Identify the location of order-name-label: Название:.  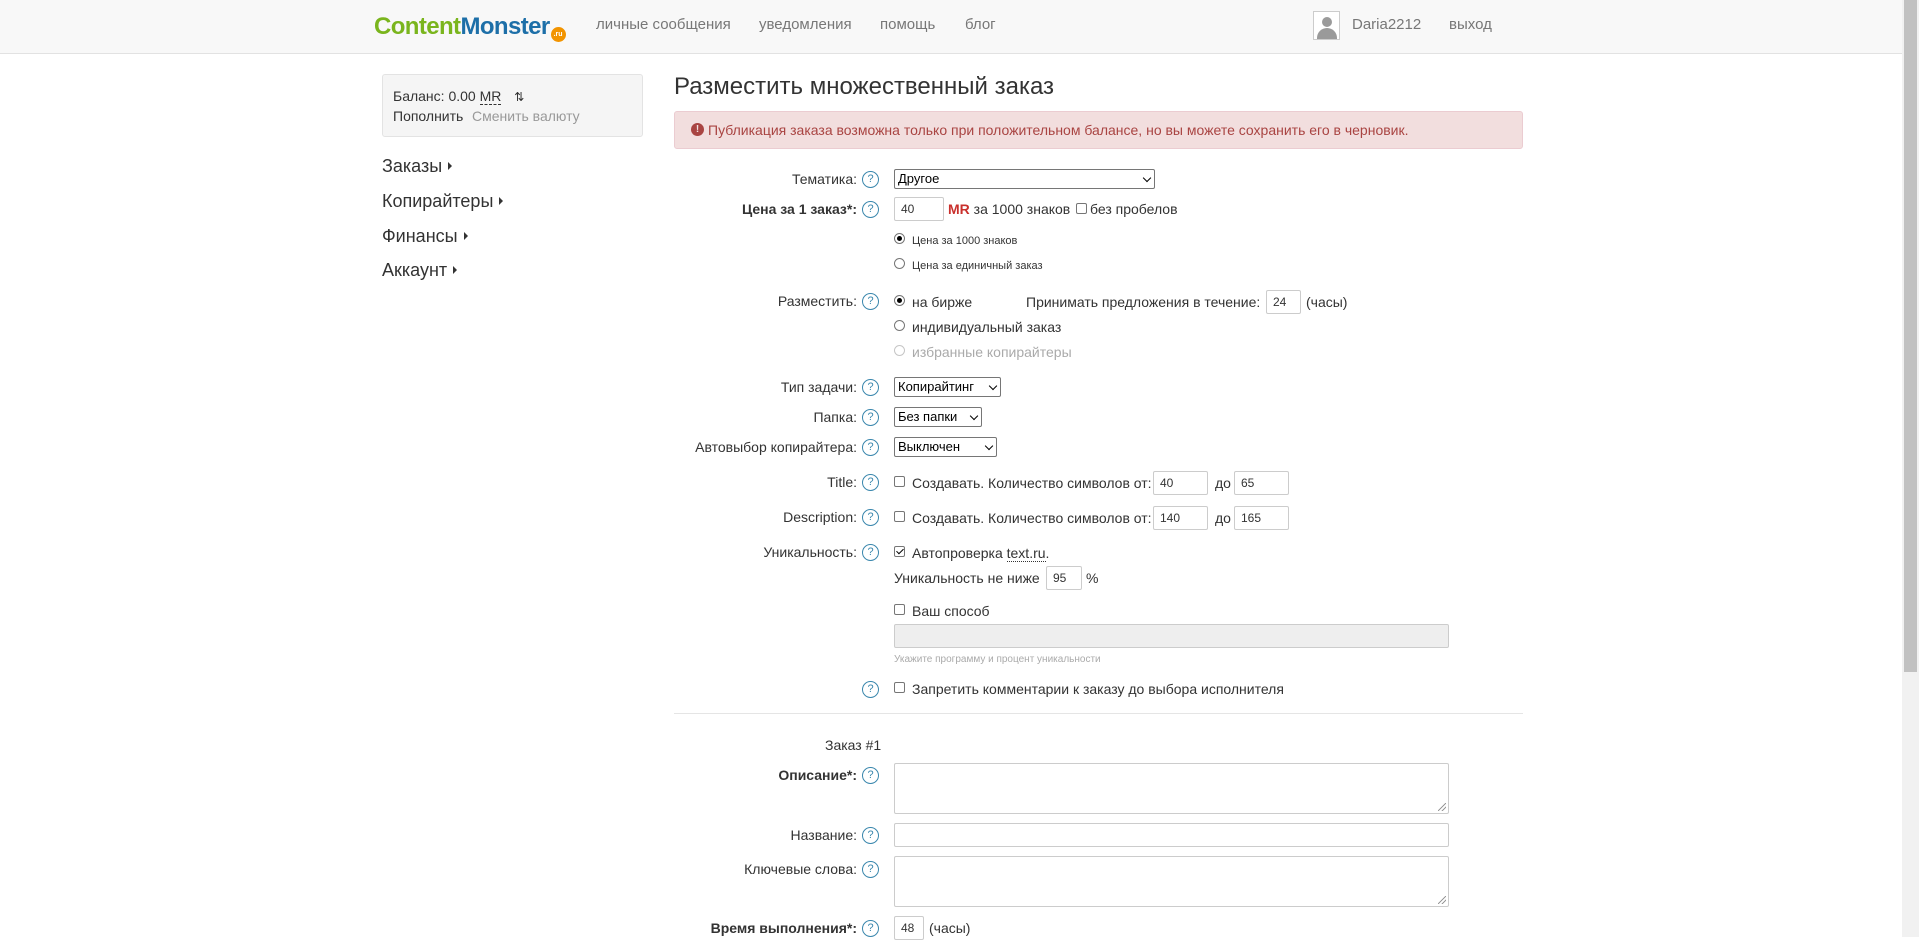
(823, 835).